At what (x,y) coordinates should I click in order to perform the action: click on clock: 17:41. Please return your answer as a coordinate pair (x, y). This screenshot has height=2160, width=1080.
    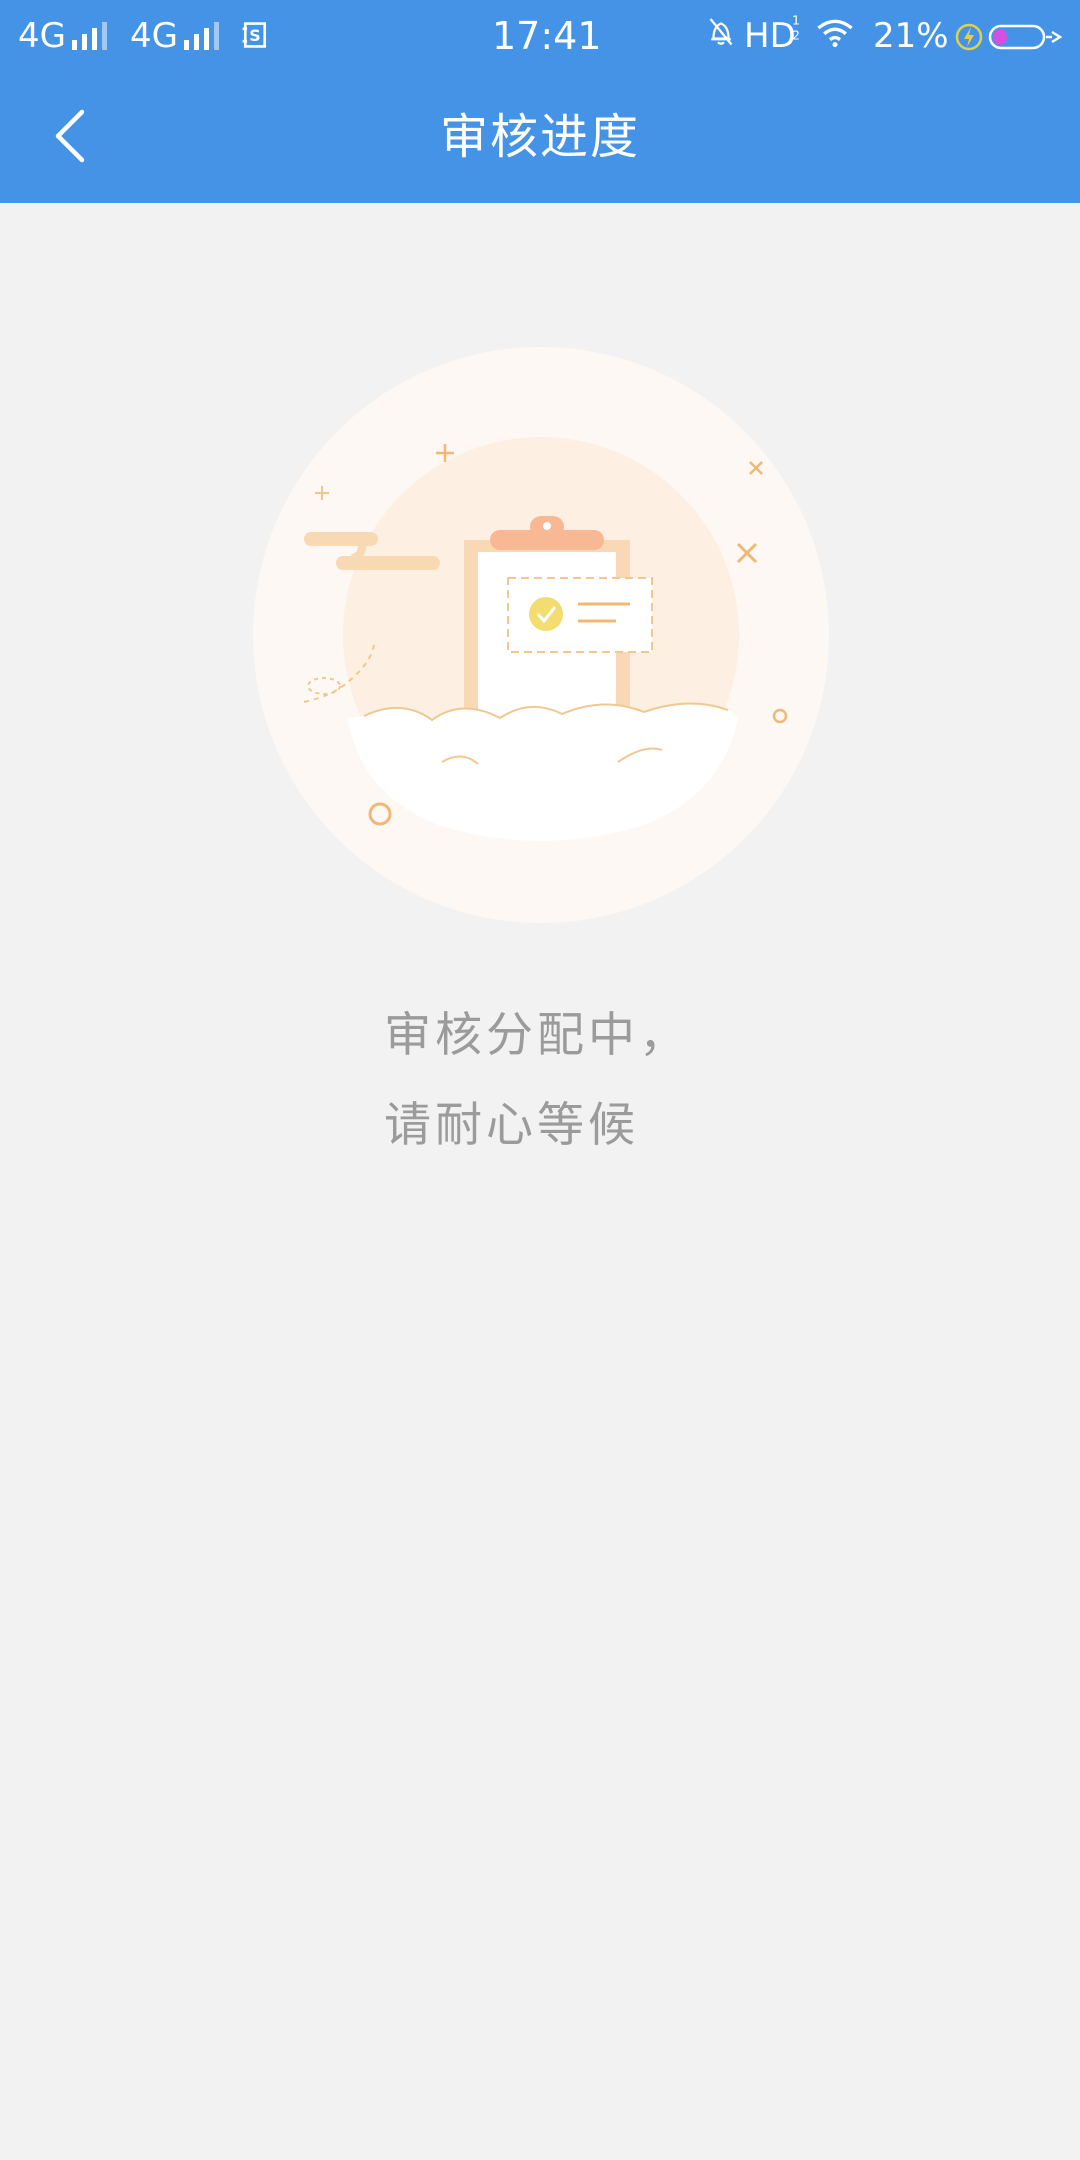
    Looking at the image, I should click on (547, 36).